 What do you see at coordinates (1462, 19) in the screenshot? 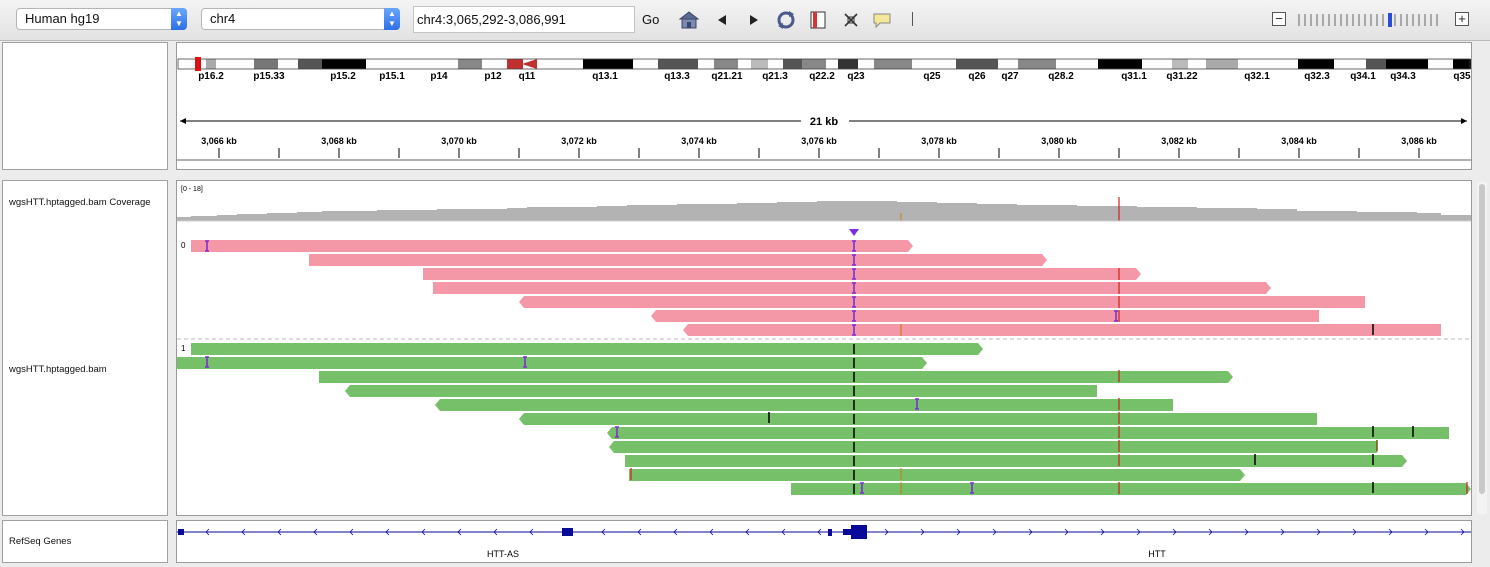
I see `zoom-in-button: +` at bounding box center [1462, 19].